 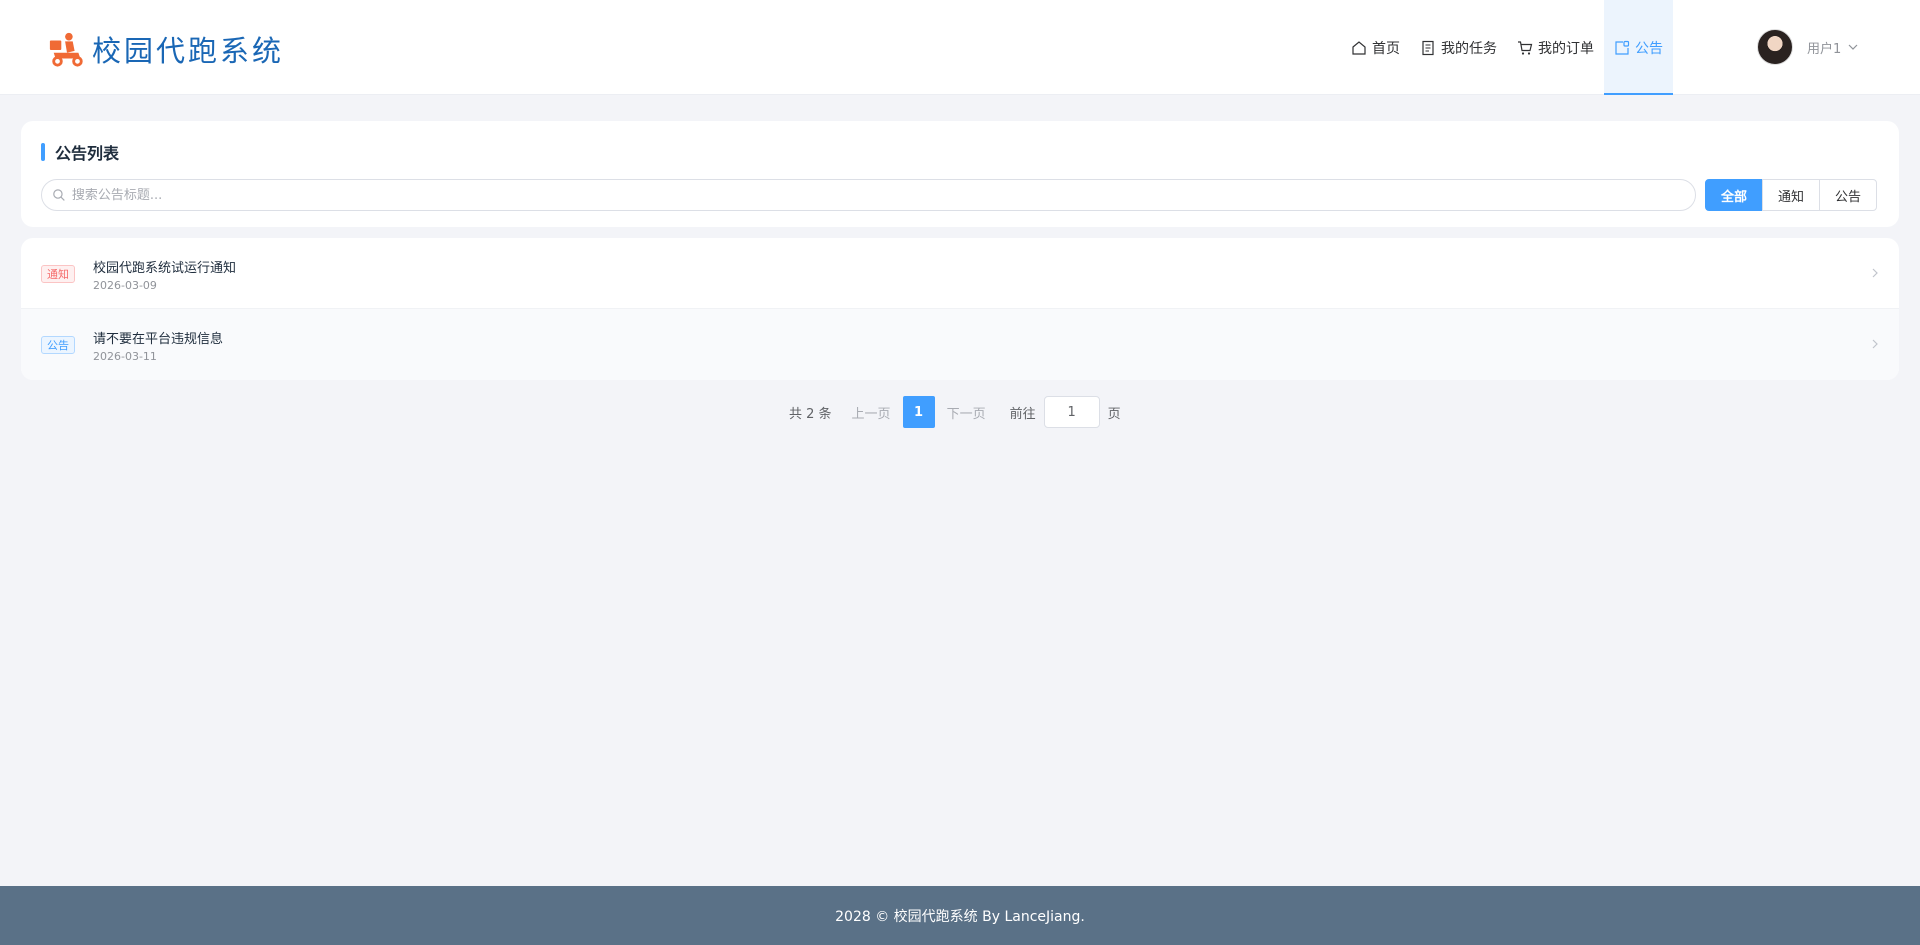 What do you see at coordinates (918, 412) in the screenshot?
I see `page-number-button: 1` at bounding box center [918, 412].